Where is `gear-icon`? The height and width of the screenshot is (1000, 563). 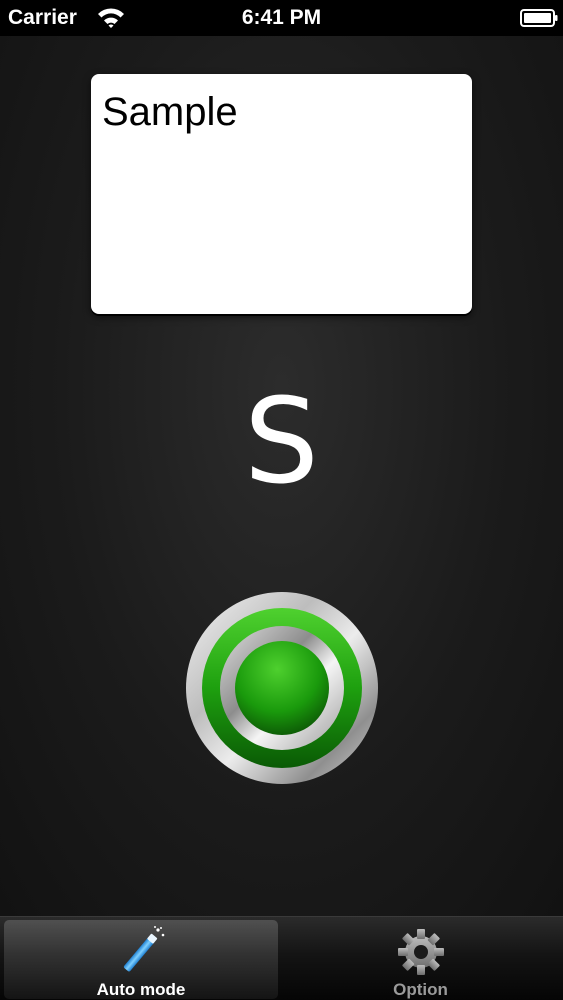
gear-icon is located at coordinates (420, 952).